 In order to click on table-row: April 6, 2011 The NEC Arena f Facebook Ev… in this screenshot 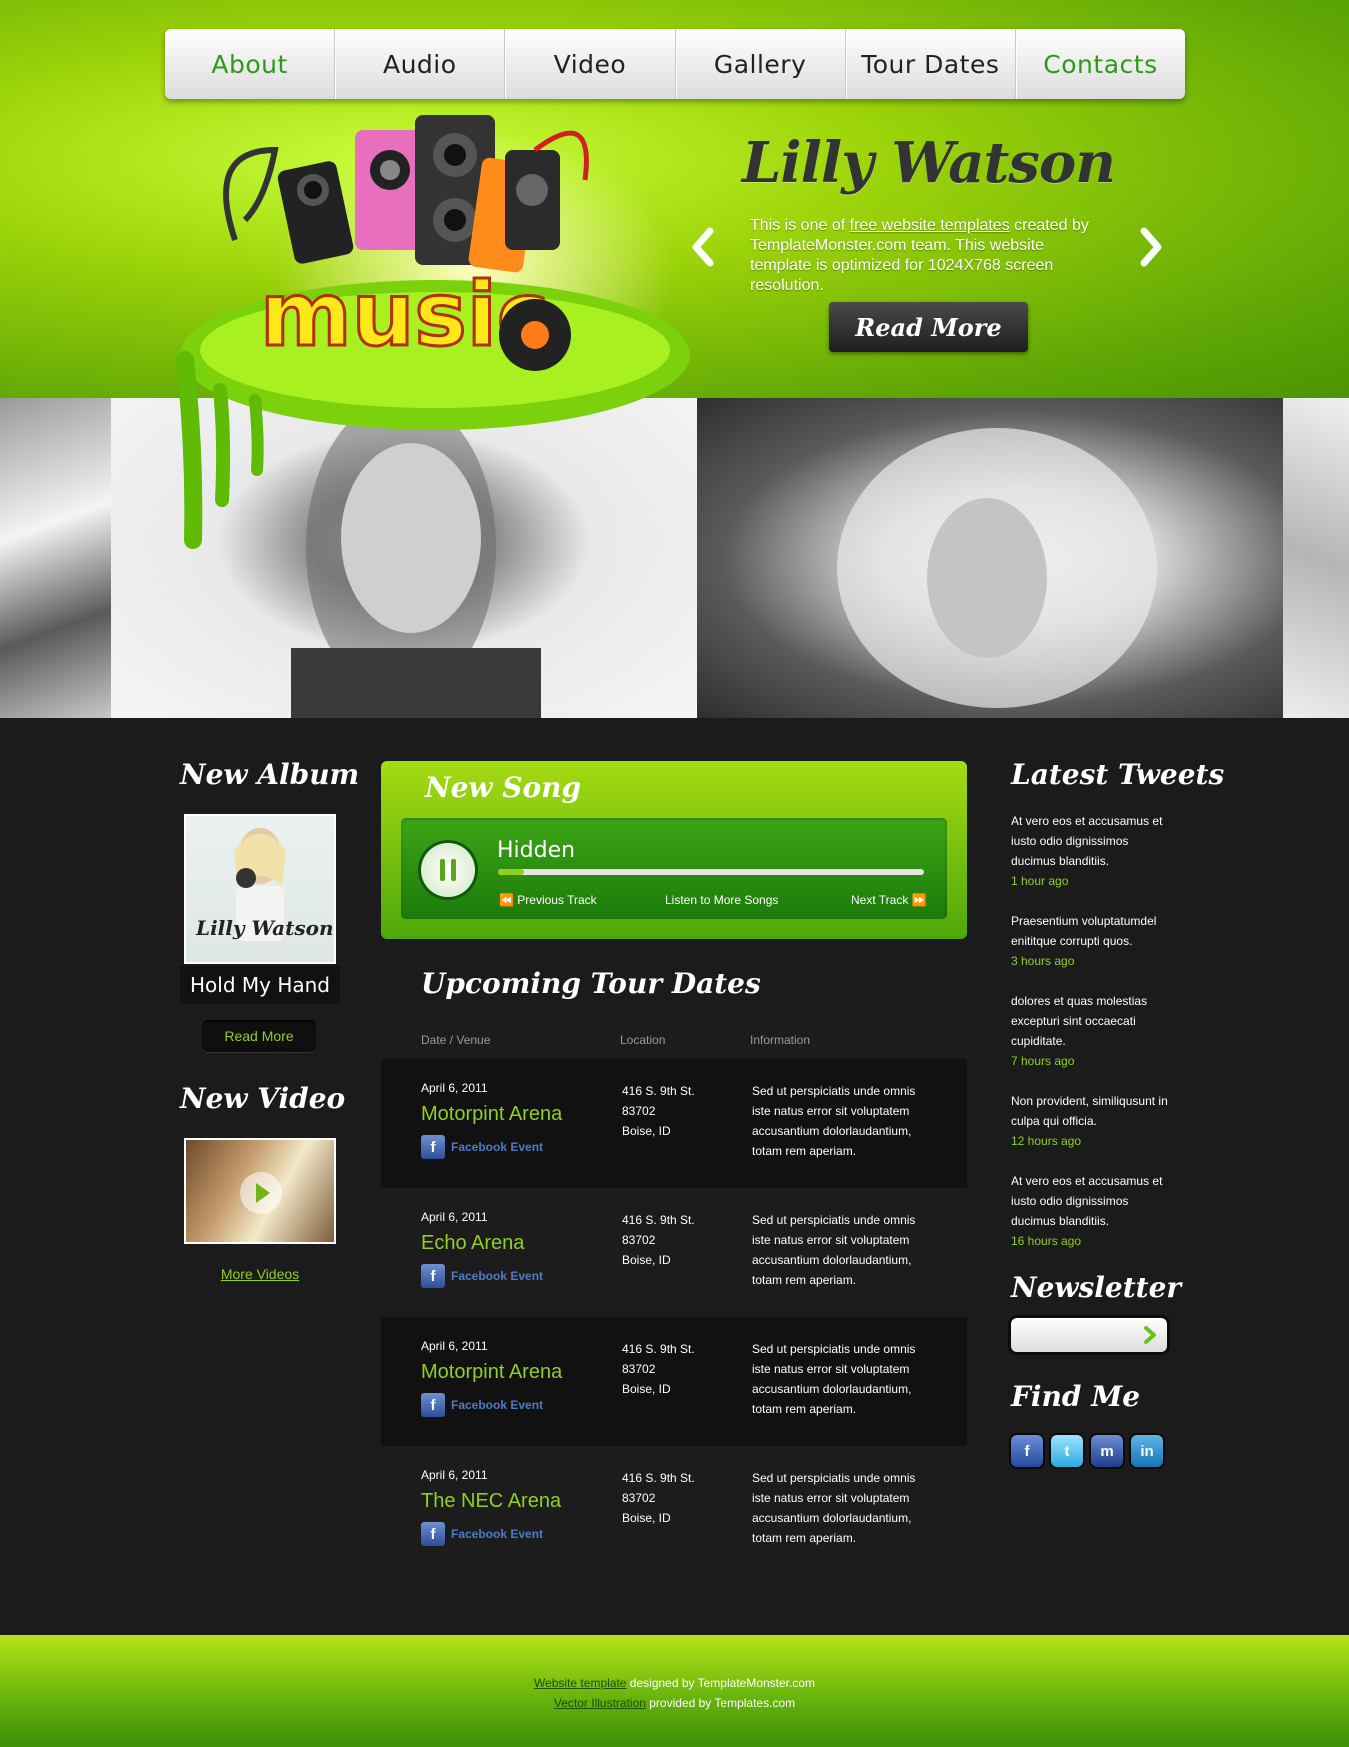, I will do `click(674, 1510)`.